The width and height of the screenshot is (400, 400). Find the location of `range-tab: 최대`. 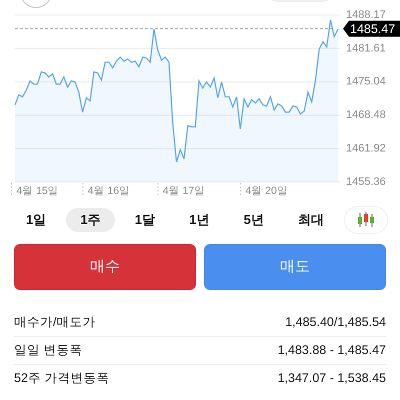

range-tab: 최대 is located at coordinates (311, 220).